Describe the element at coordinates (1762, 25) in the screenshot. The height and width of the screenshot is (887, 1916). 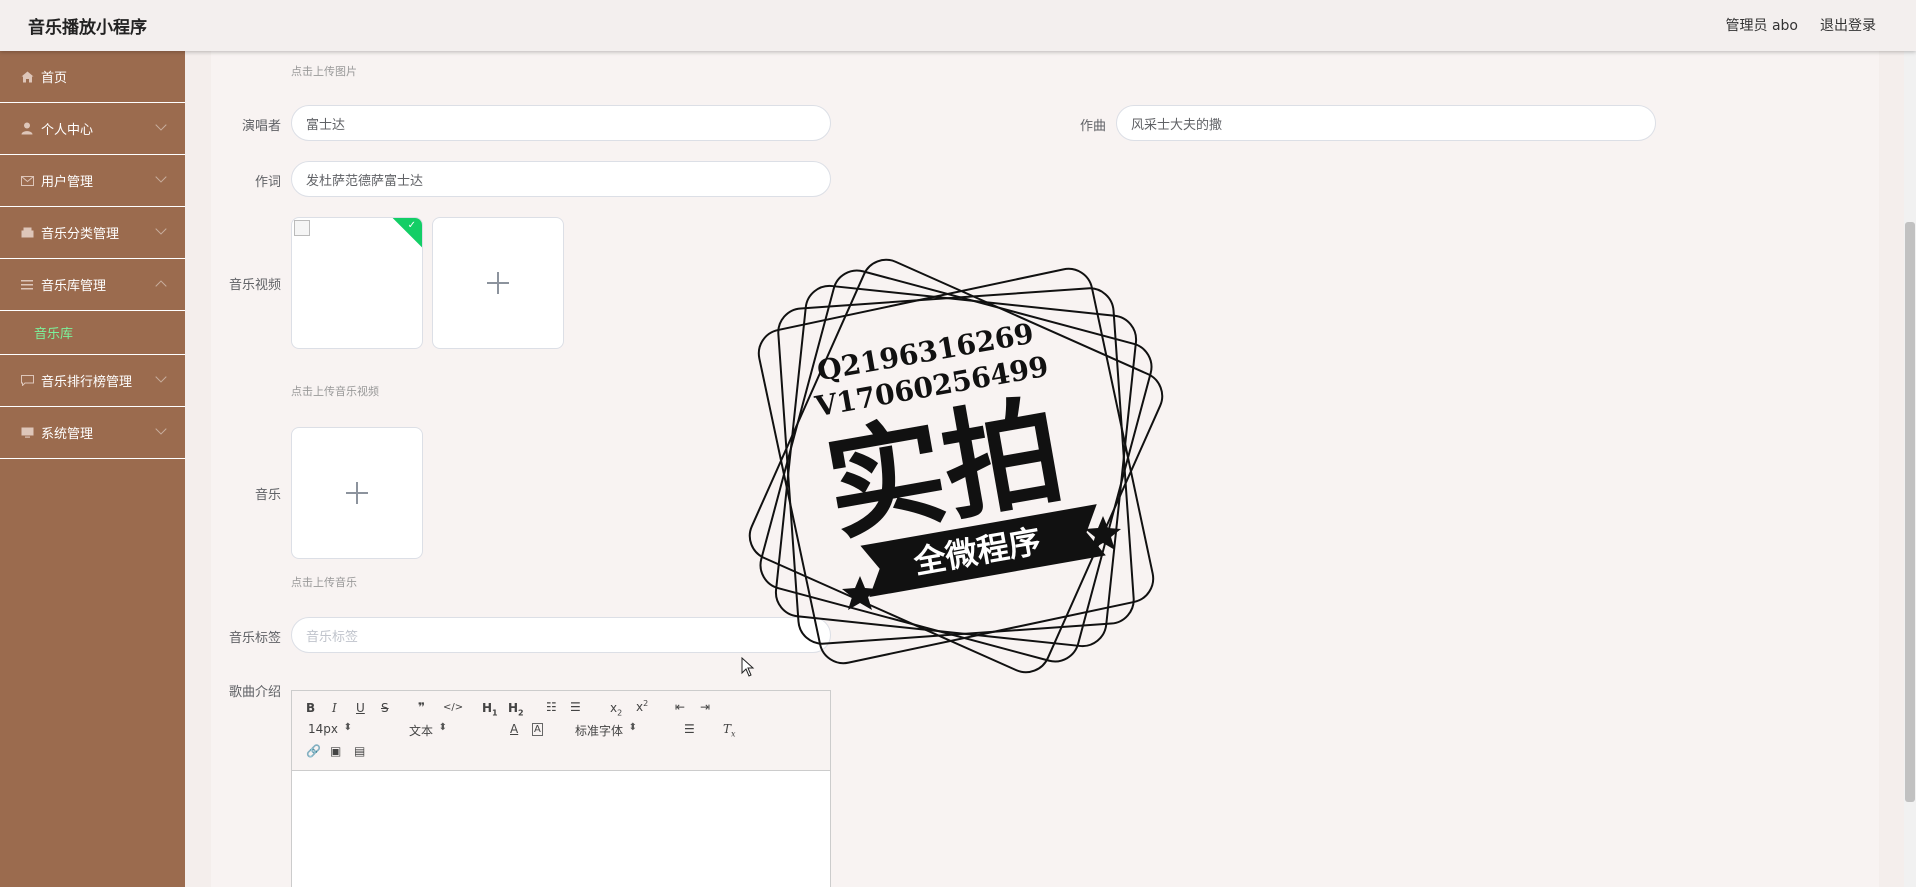
I see `admin-user-link: 管理员 abo` at that location.